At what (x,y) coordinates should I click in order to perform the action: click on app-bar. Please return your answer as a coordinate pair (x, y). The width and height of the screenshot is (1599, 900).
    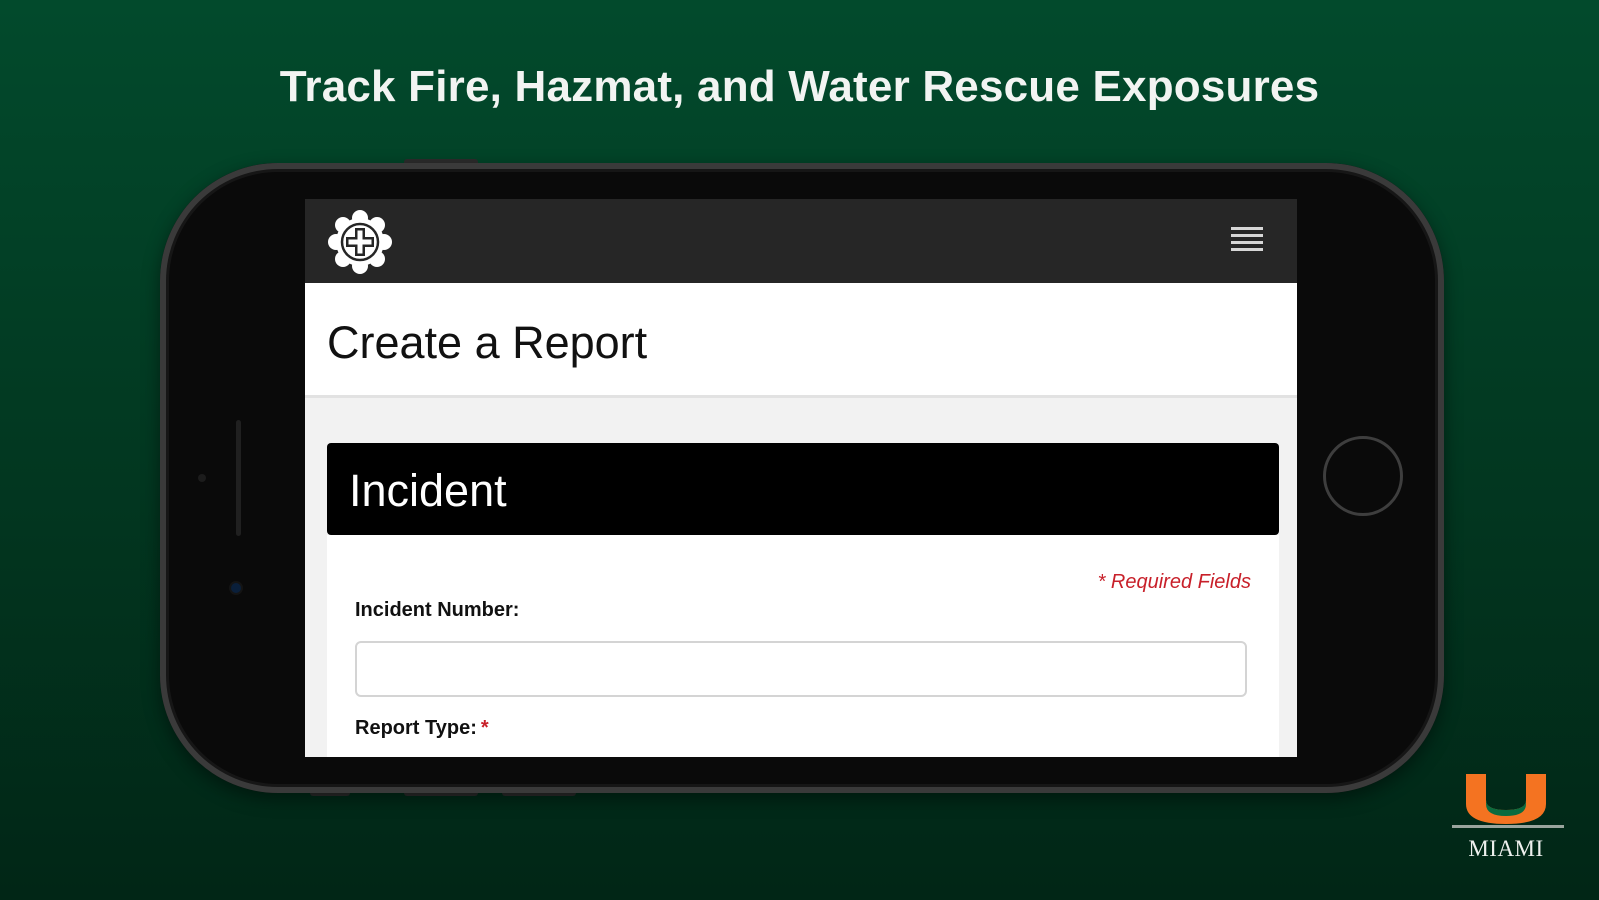
    Looking at the image, I should click on (801, 241).